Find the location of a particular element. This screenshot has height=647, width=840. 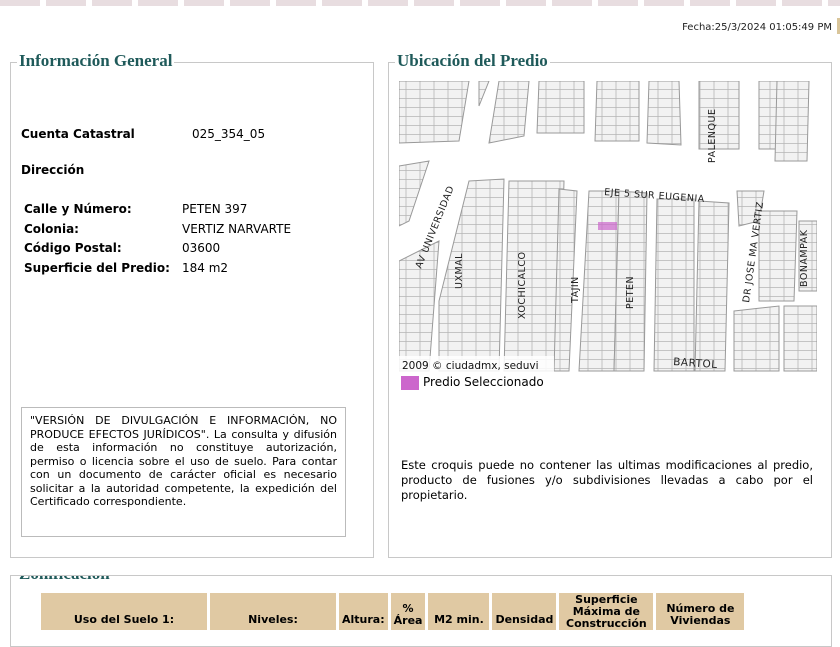

street-label: XOCHICALCO is located at coordinates (522, 286).